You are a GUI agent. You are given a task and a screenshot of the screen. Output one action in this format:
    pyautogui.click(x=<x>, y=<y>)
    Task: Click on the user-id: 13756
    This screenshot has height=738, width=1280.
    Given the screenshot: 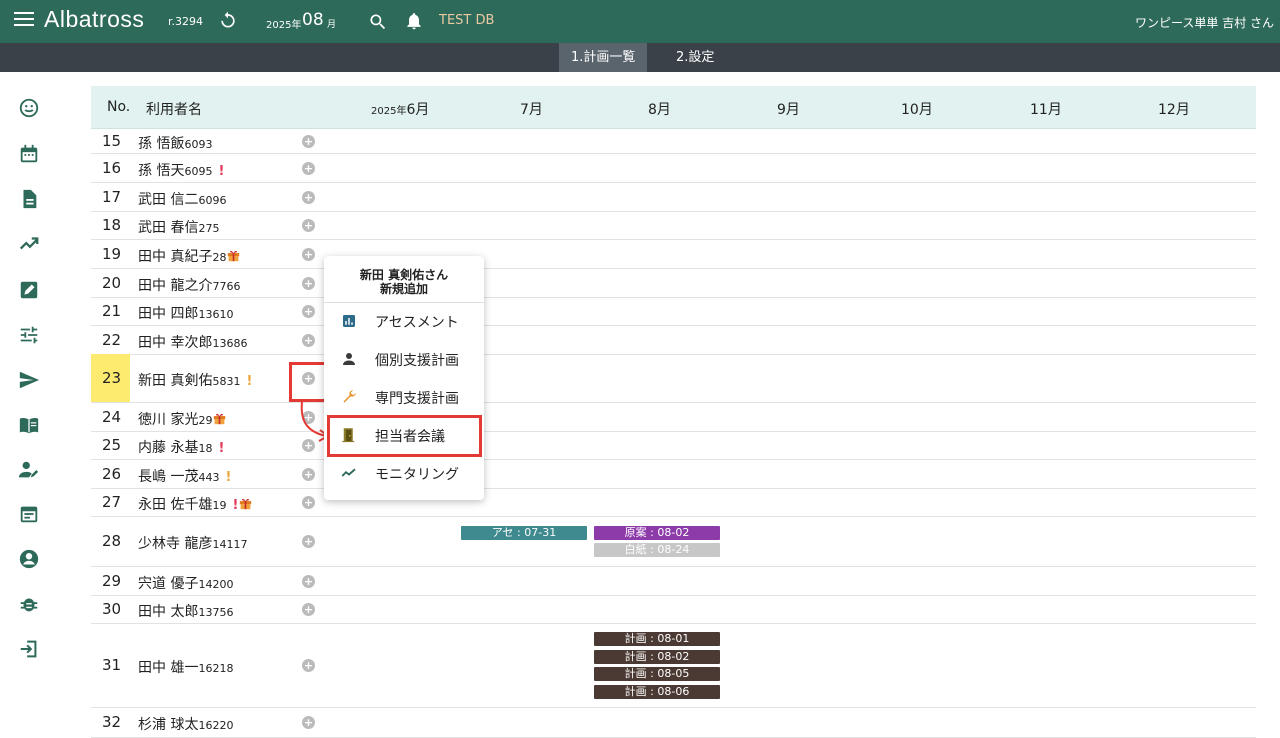 What is the action you would take?
    pyautogui.click(x=216, y=612)
    